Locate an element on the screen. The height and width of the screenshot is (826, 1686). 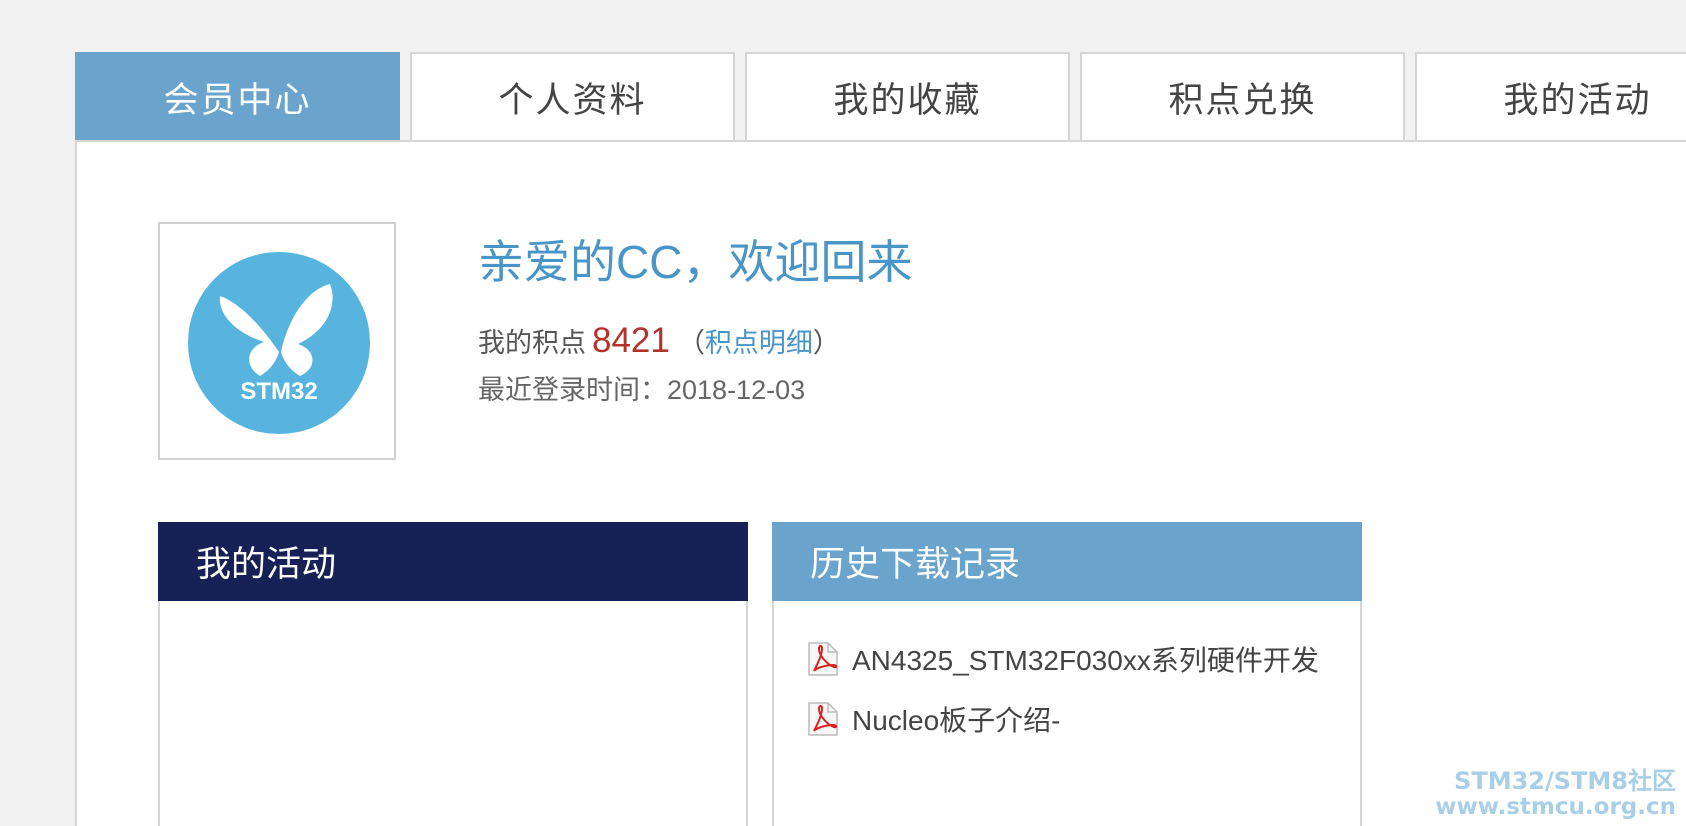
download-list: AN4325_STM32F030xx系列硬件开发 Nucleo板子介绍- is located at coordinates (1067, 689).